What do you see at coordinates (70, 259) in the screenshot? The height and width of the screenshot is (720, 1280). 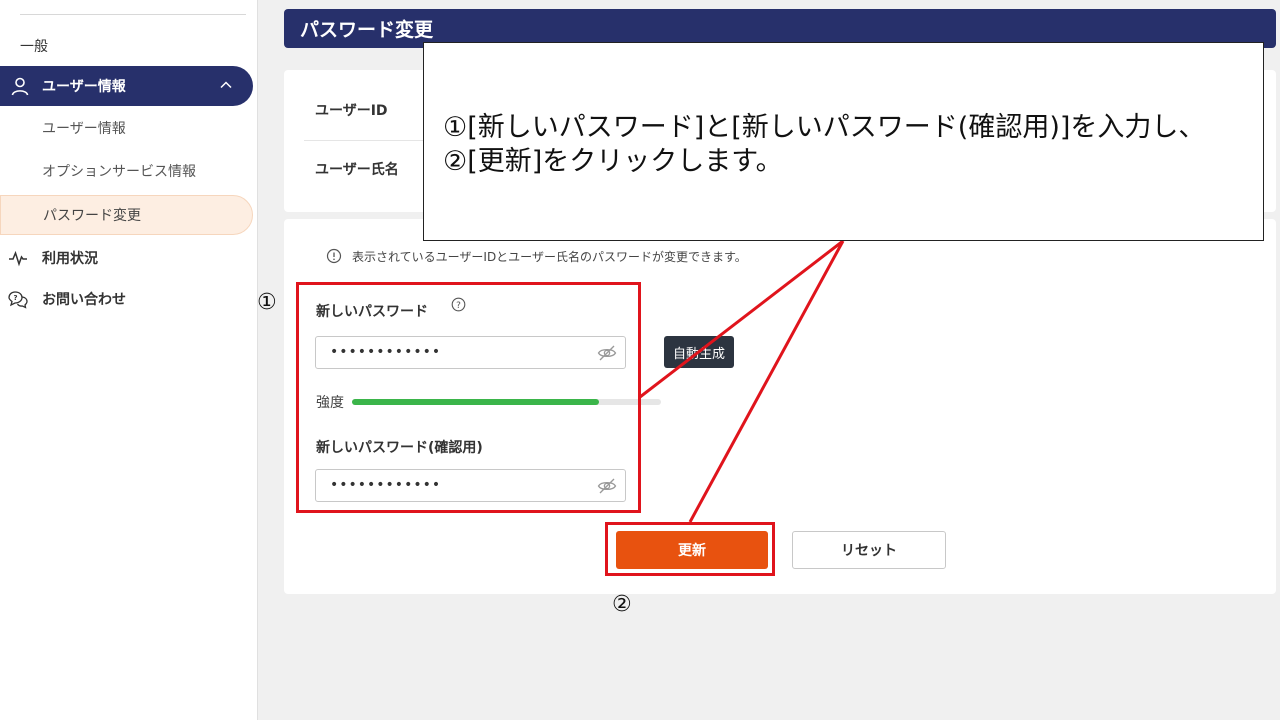 I see `sidebar-item-usage-label: 利用状況` at bounding box center [70, 259].